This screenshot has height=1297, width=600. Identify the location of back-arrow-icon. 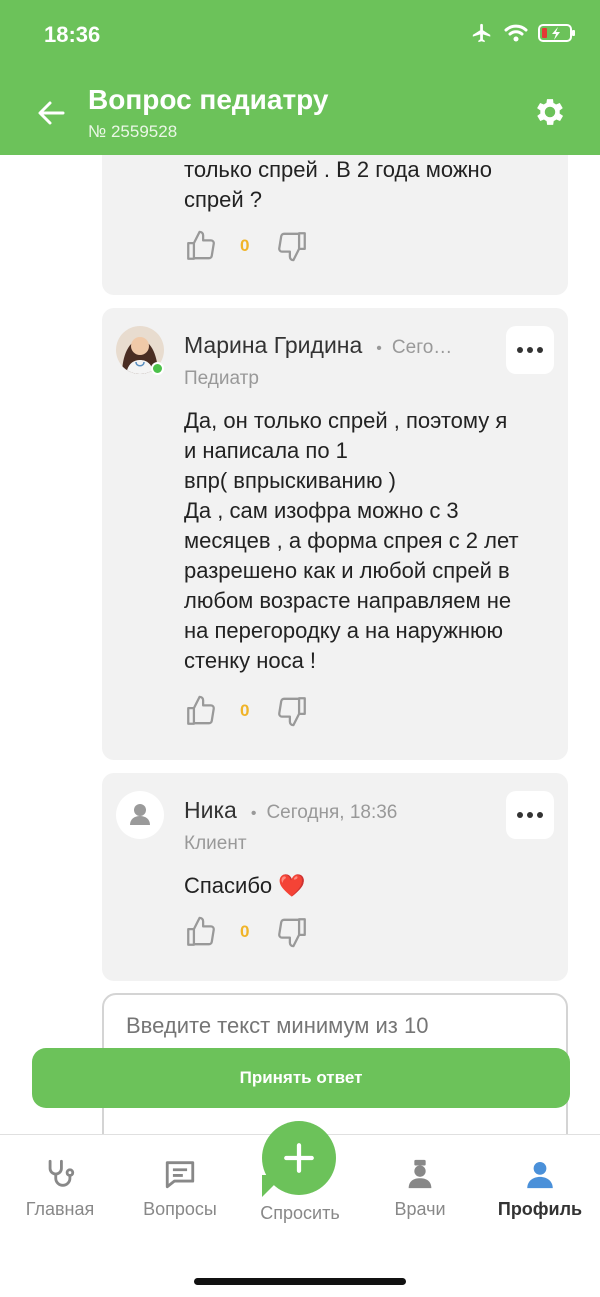
(51, 113).